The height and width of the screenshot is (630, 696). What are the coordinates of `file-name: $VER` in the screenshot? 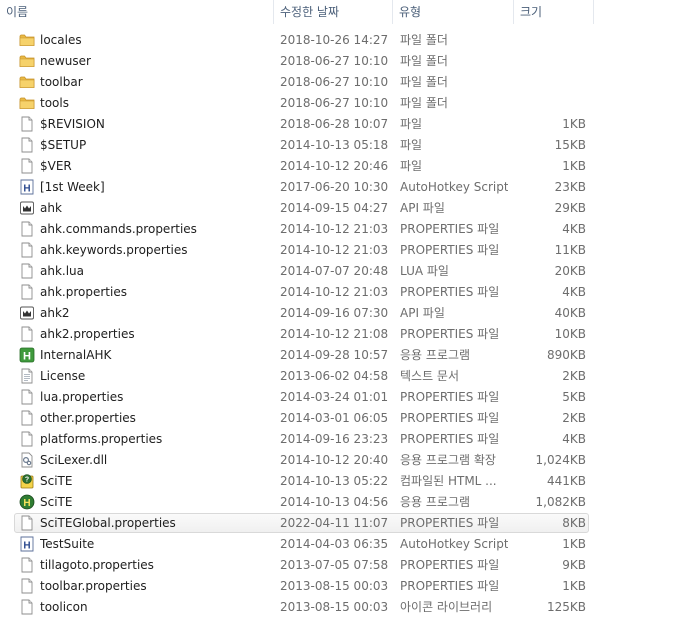 It's located at (56, 166).